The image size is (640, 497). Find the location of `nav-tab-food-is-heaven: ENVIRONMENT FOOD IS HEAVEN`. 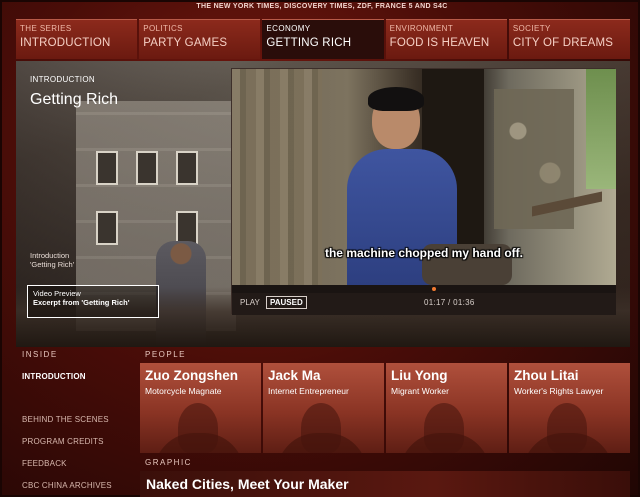

nav-tab-food-is-heaven: ENVIRONMENT FOOD IS HEAVEN is located at coordinates (446, 39).